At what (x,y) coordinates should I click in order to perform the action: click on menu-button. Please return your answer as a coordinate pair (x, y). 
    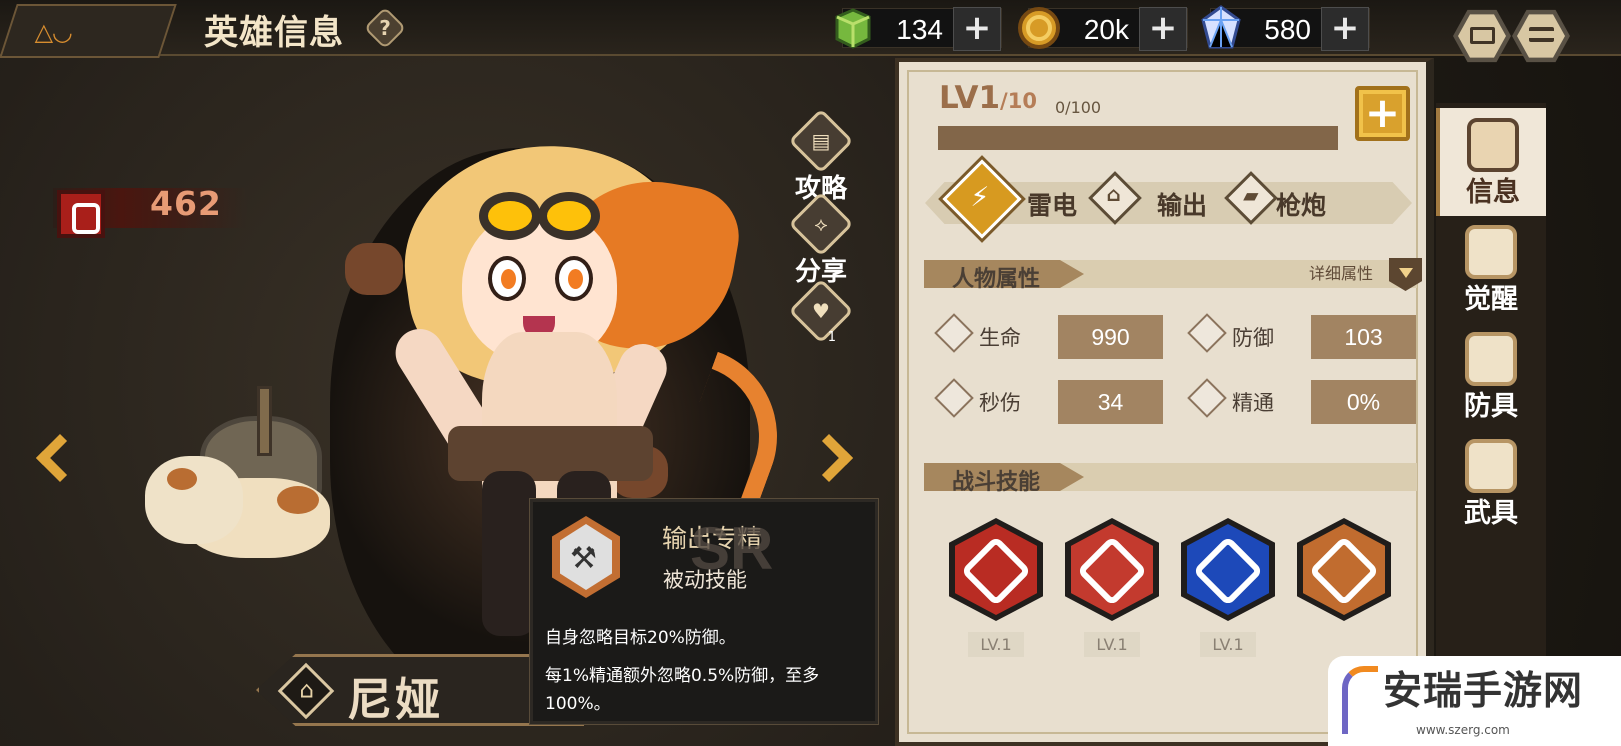
    Looking at the image, I should click on (1541, 36).